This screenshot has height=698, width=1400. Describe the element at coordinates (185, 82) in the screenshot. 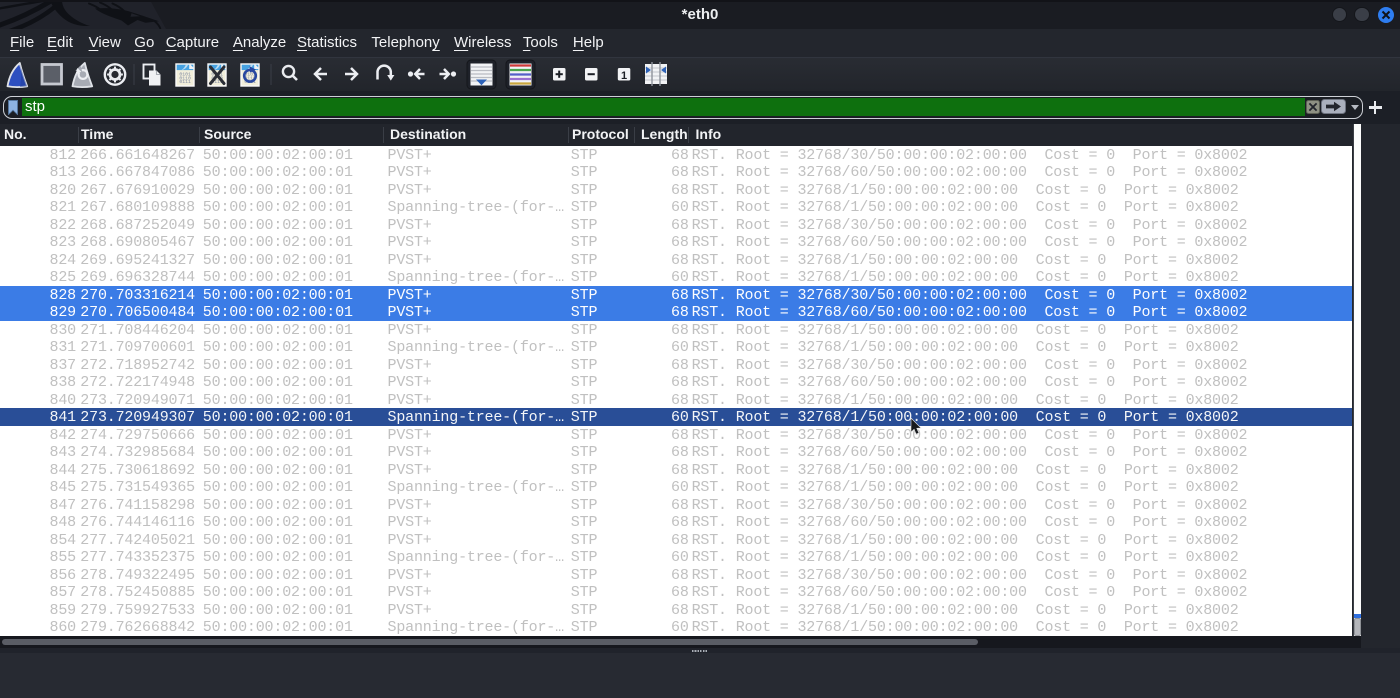

I see `svg-text: 0111` at that location.